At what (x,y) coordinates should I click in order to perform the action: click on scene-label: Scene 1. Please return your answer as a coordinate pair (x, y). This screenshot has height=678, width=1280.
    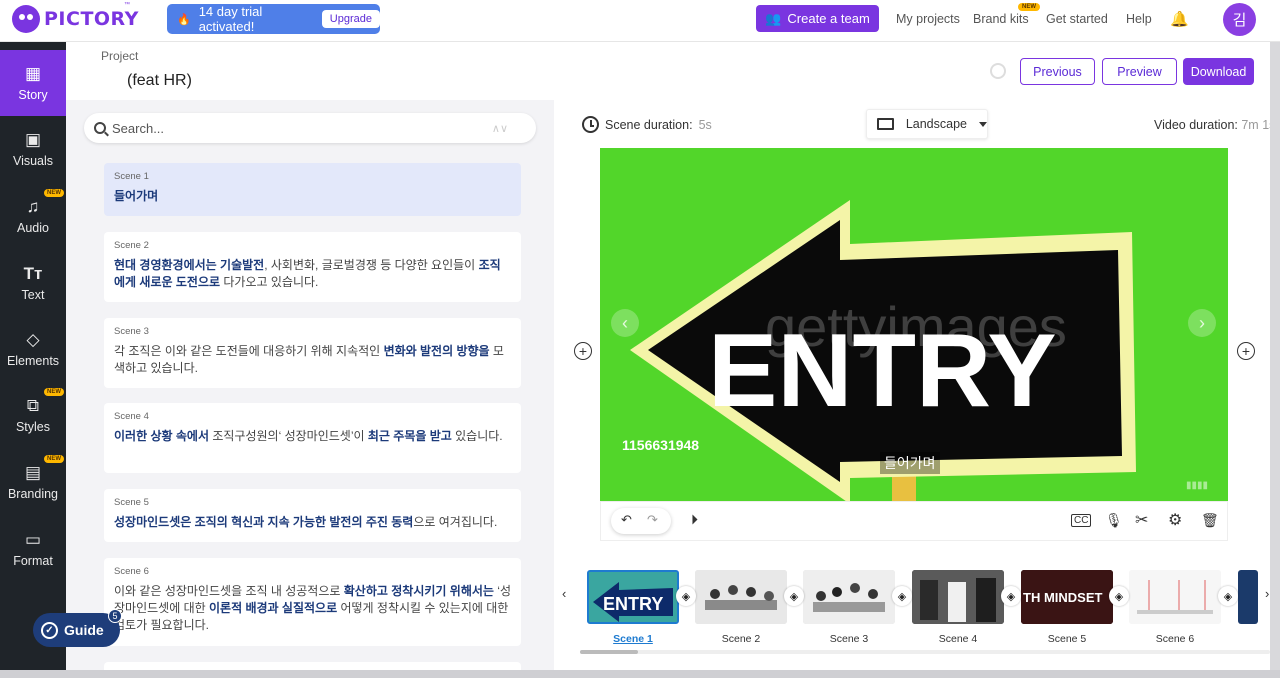
    Looking at the image, I should click on (131, 176).